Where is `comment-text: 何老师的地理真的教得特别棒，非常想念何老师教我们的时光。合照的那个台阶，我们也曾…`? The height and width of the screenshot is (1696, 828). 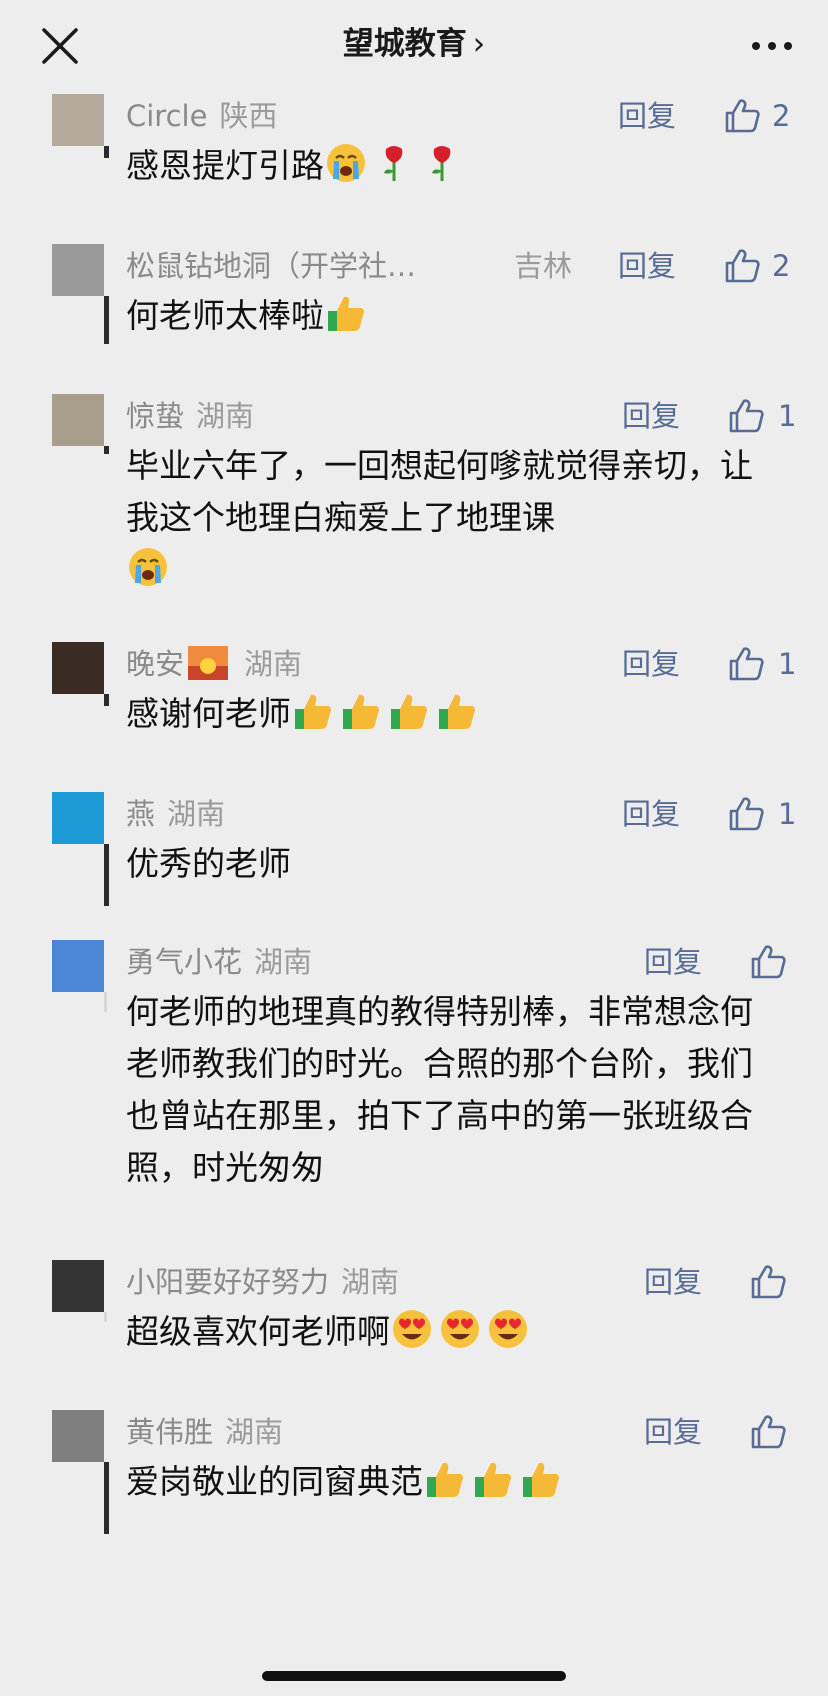
comment-text: 何老师的地理真的教得特别棒，非常想念何老师教我们的时光。合照的那个台阶，我们也曾… is located at coordinates (446, 1090).